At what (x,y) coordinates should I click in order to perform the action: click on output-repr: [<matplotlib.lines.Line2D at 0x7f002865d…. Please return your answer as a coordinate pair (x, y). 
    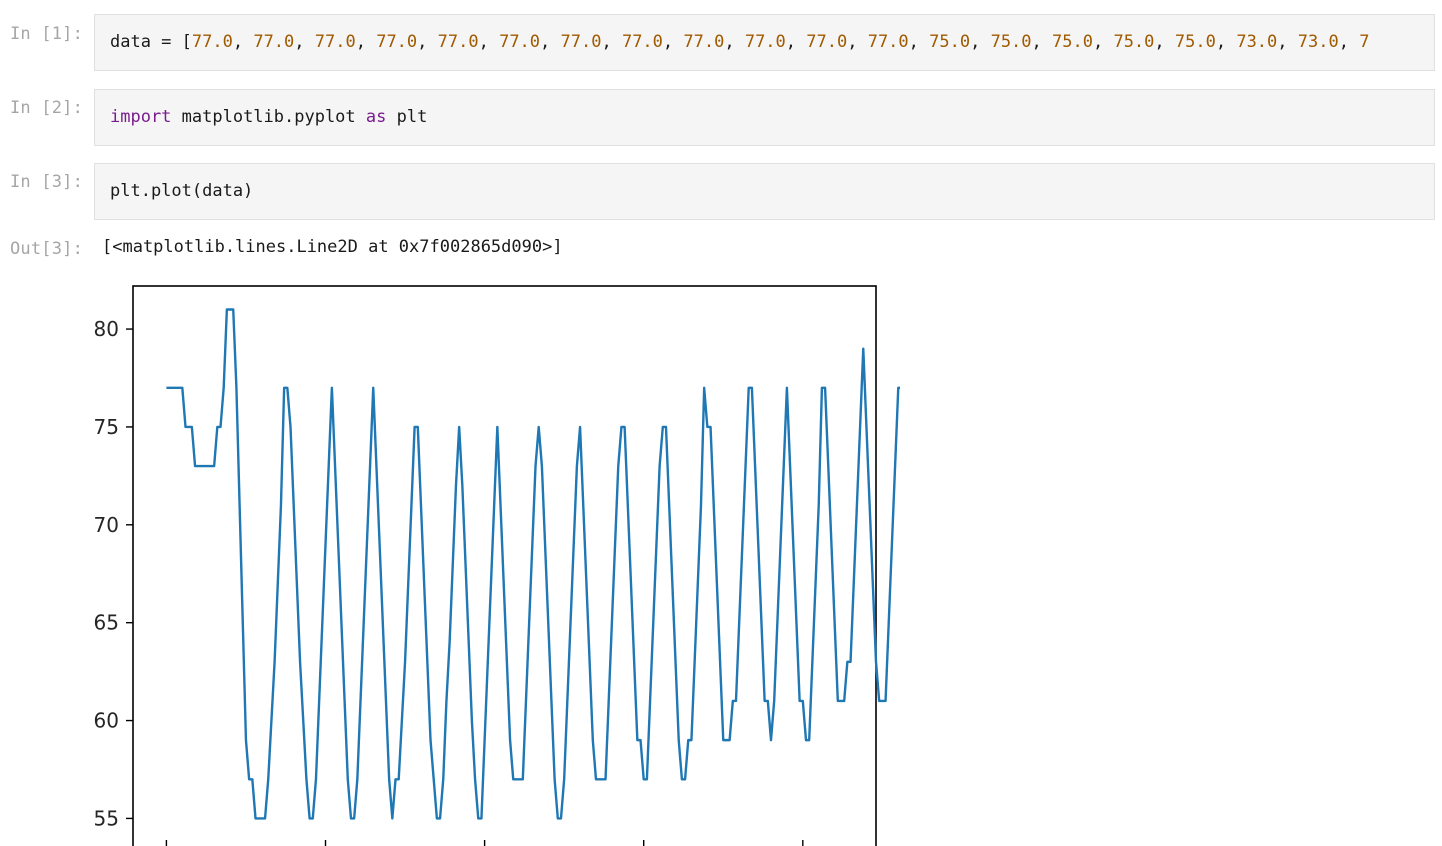
    Looking at the image, I should click on (332, 247).